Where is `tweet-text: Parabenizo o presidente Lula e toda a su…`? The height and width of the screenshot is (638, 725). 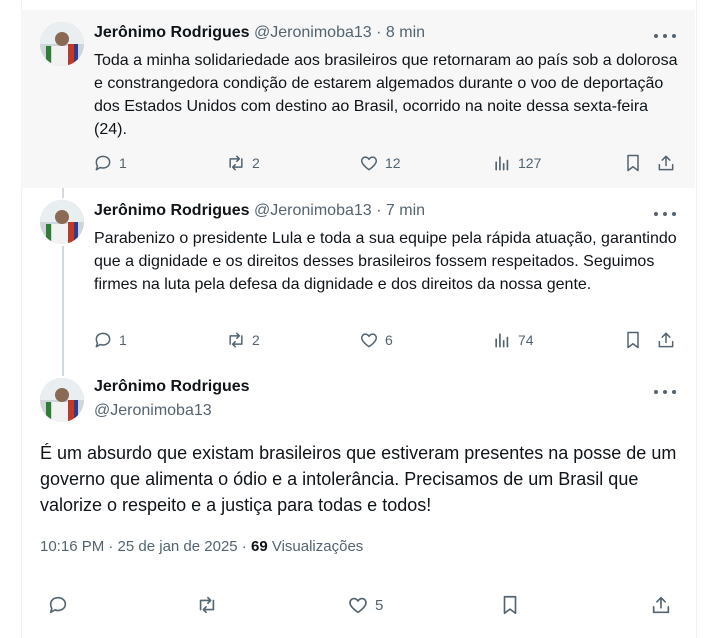
tweet-text: Parabenizo o presidente Lula e toda a su… is located at coordinates (385, 261).